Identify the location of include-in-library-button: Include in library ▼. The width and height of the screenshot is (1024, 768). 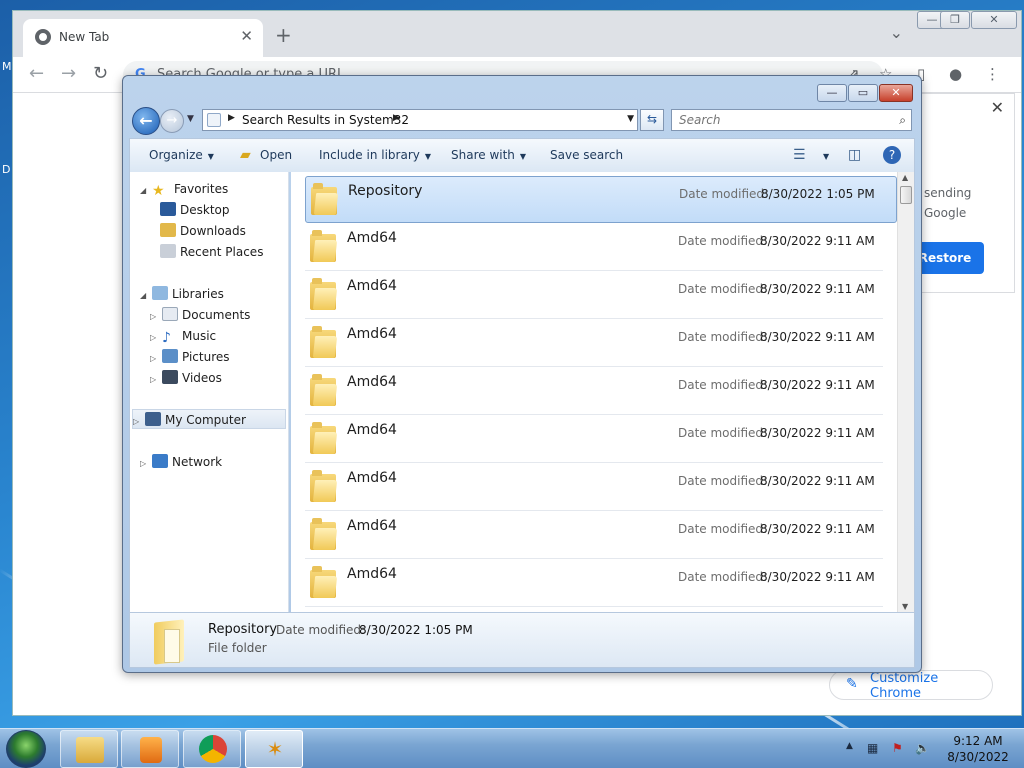
(375, 155).